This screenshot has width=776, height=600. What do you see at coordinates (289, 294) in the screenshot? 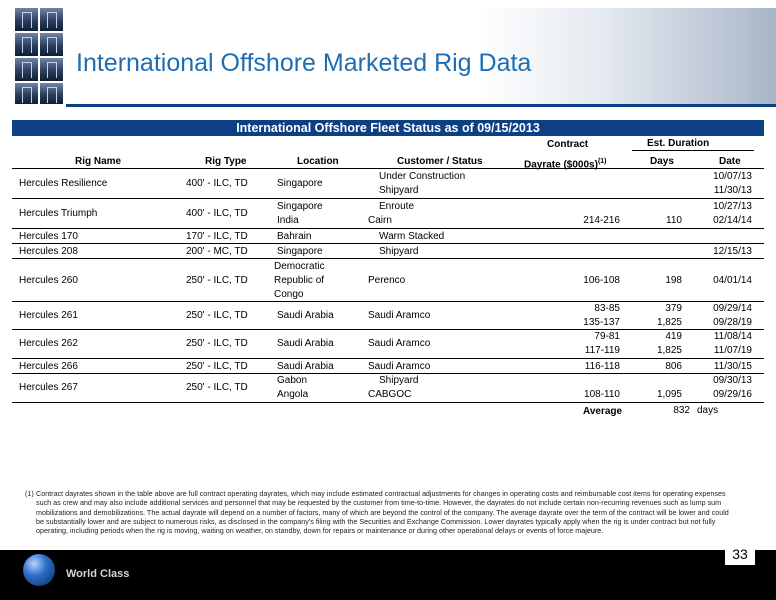
I see `location-cell: Congo` at bounding box center [289, 294].